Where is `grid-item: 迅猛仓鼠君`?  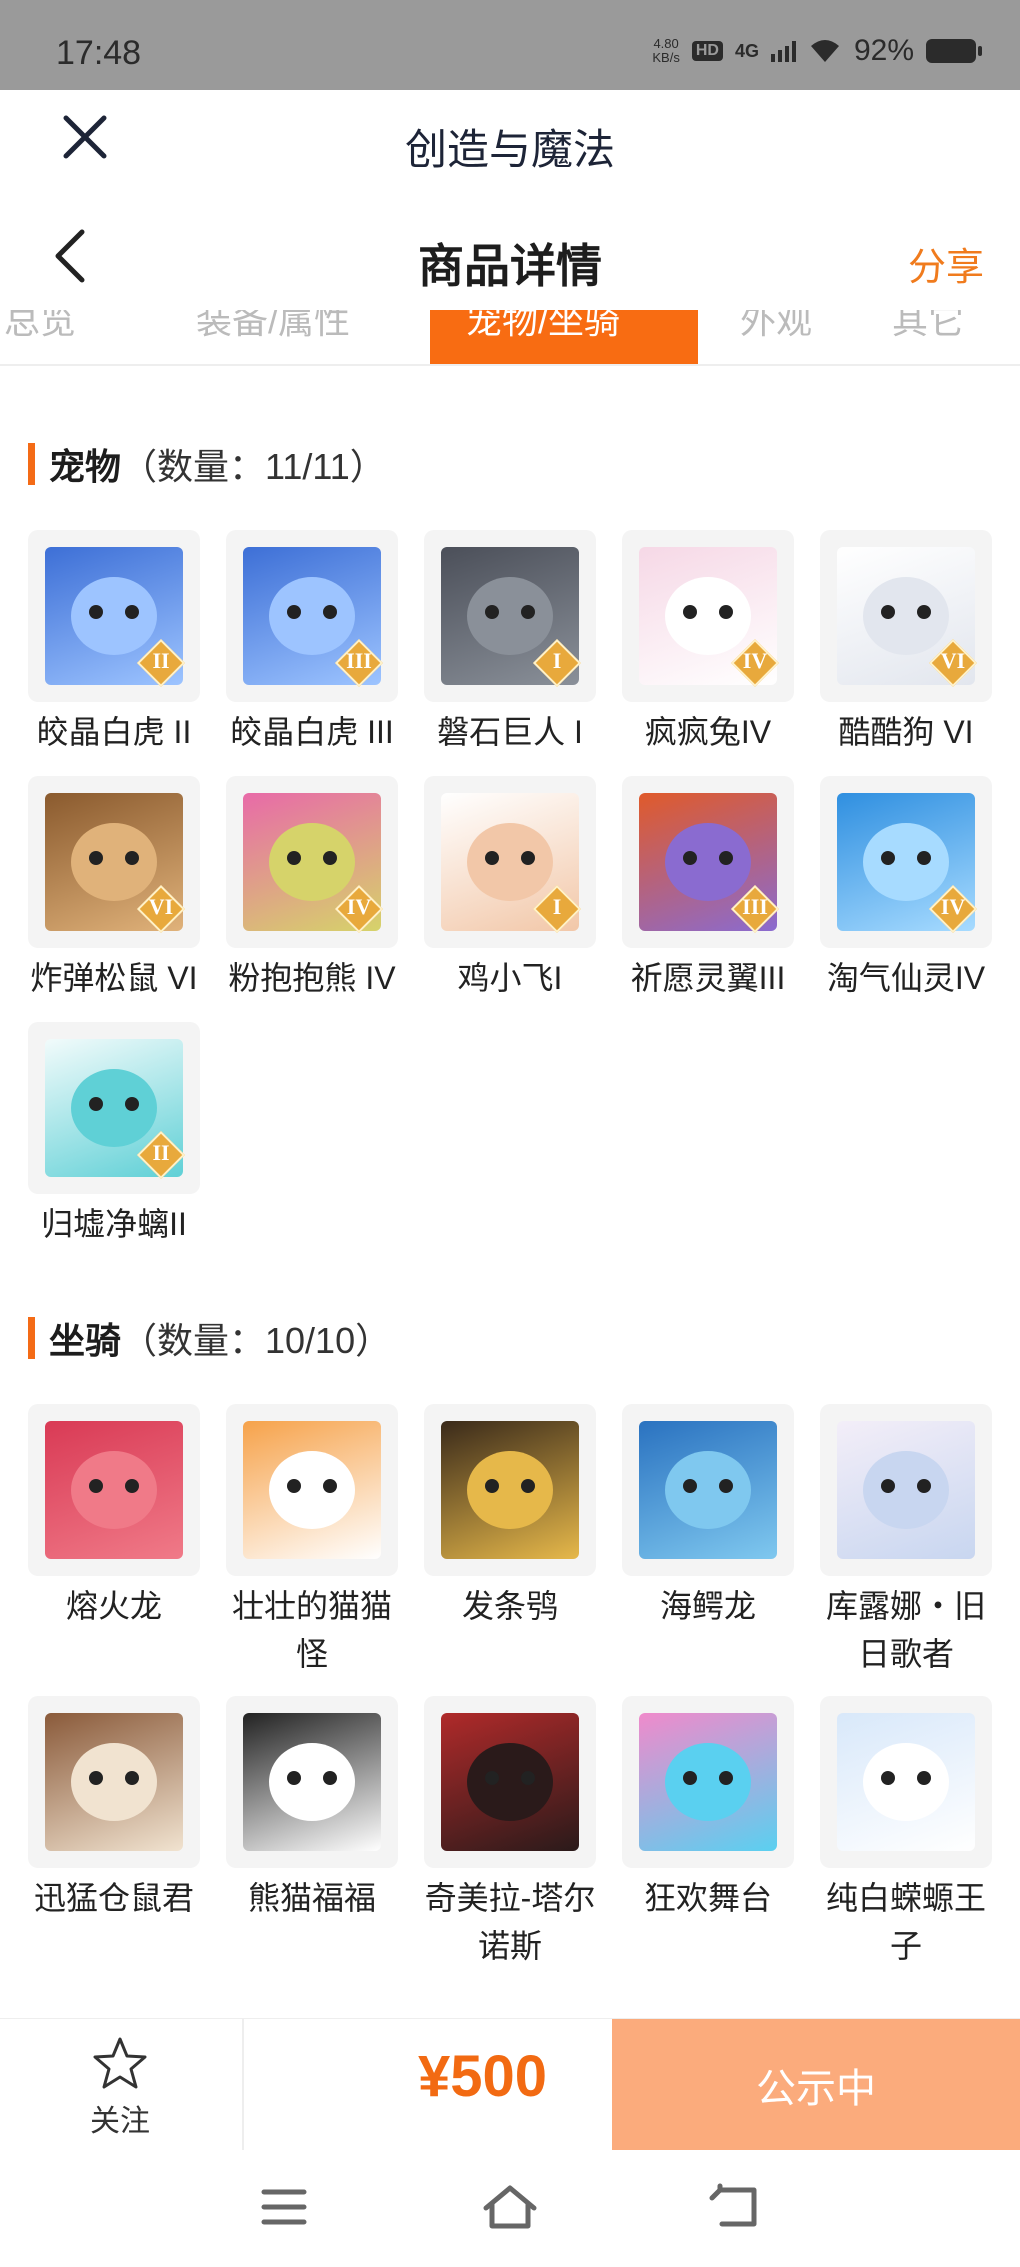
grid-item: 迅猛仓鼠君 is located at coordinates (114, 1809).